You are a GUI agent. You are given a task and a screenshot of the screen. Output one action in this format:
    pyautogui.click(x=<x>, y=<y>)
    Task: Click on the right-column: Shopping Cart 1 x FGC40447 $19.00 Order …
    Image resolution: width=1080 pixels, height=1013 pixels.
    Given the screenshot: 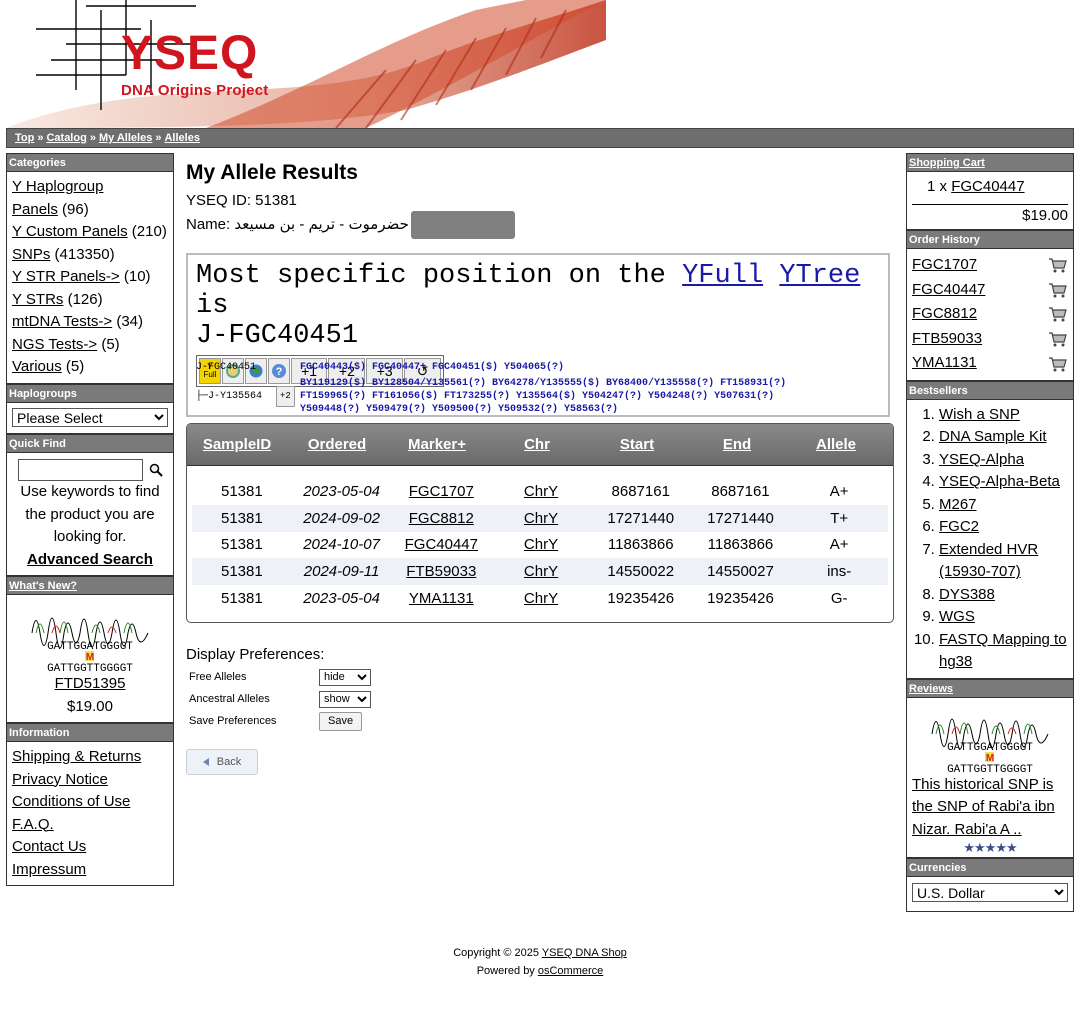 What is the action you would take?
    pyautogui.click(x=990, y=532)
    